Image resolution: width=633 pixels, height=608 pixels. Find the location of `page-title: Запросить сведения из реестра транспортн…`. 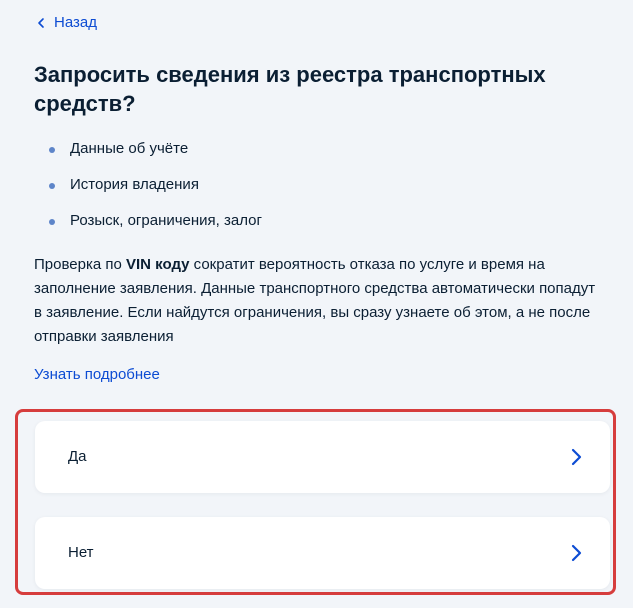

page-title: Запросить сведения из реестра транспортн… is located at coordinates (290, 89).